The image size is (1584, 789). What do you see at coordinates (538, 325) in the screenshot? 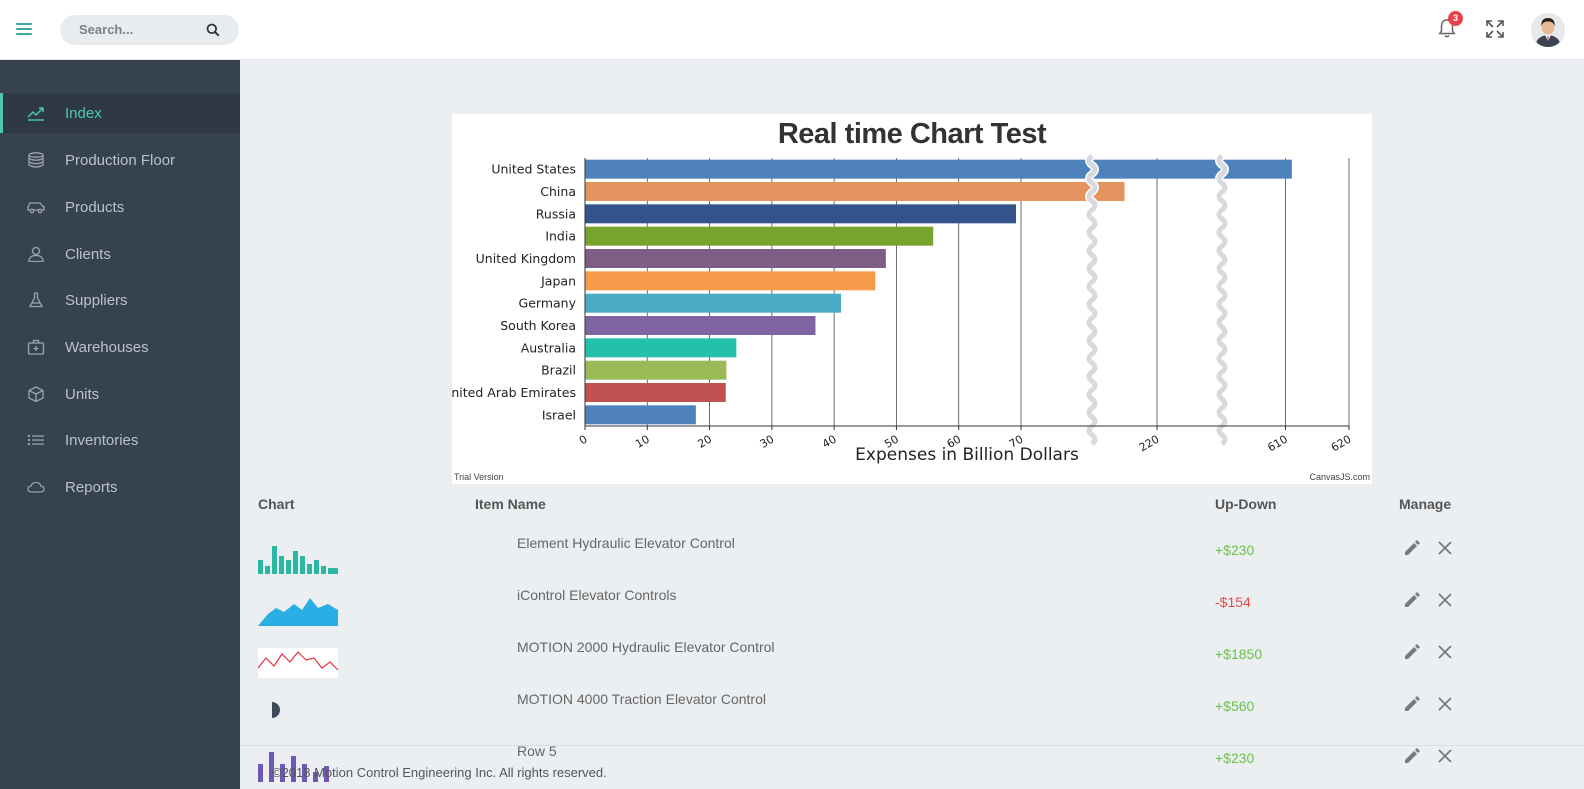
I see `category-label: South Korea` at bounding box center [538, 325].